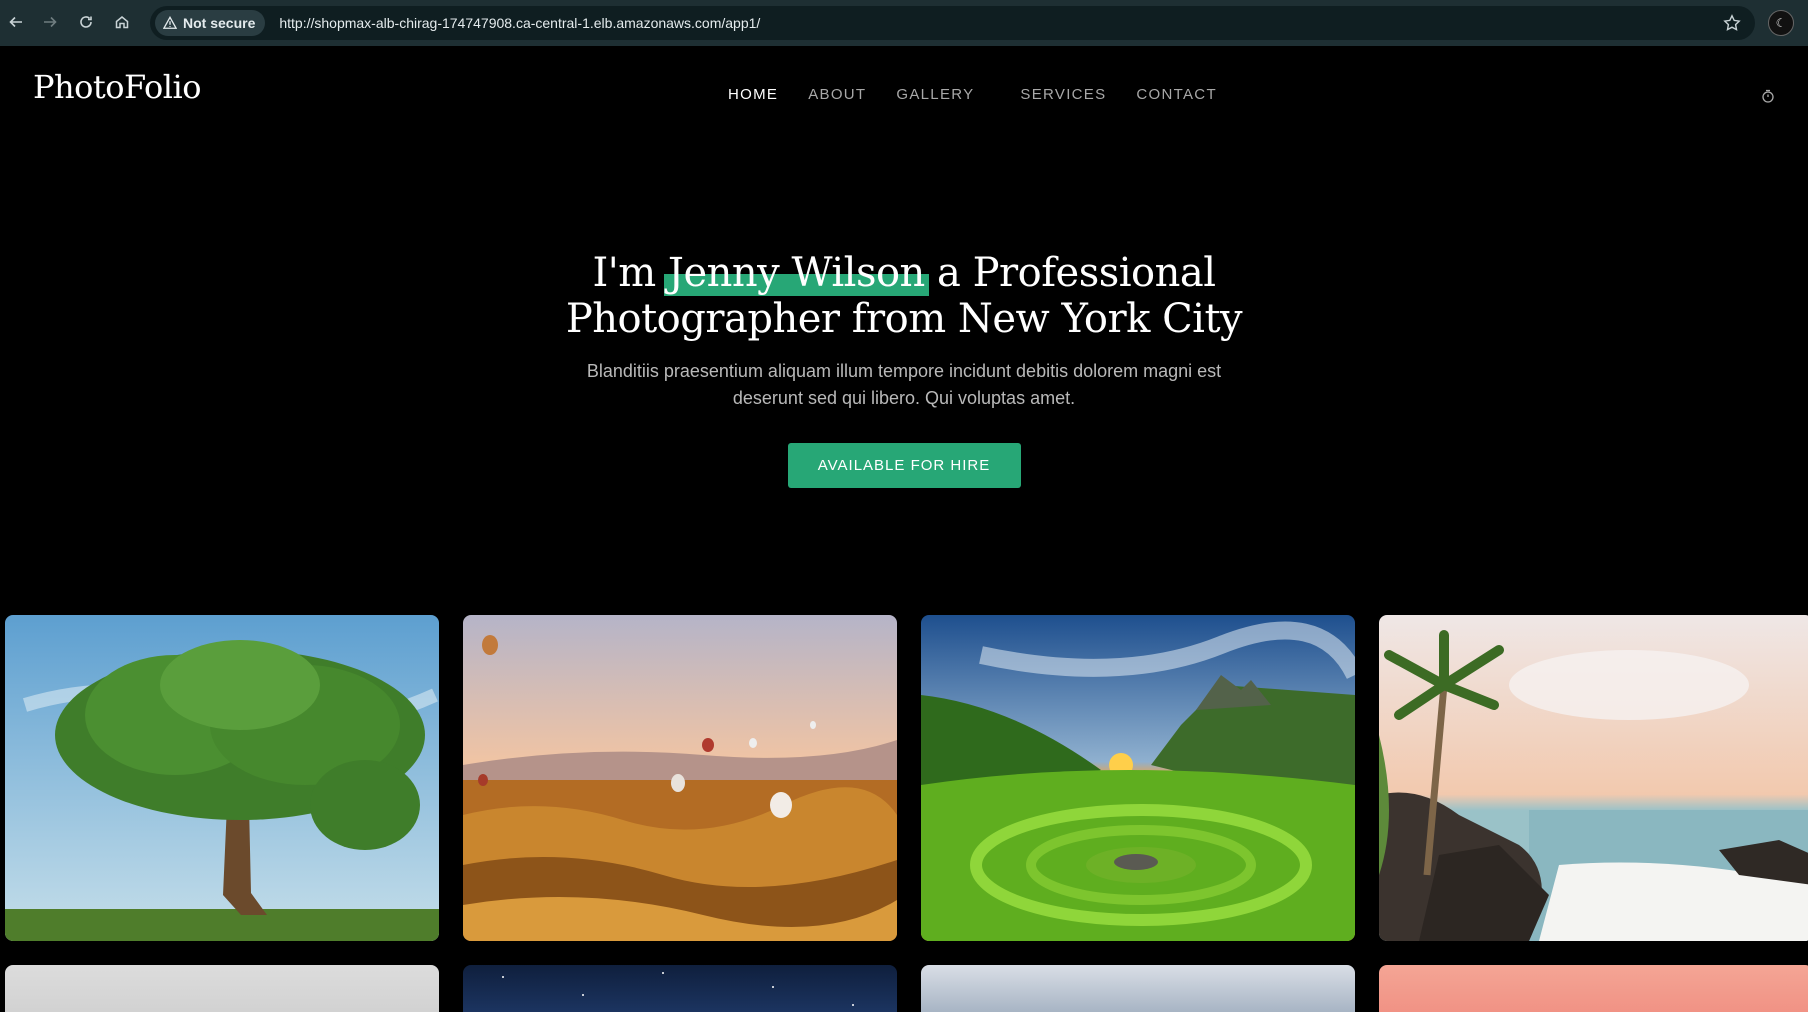 This screenshot has width=1808, height=1012. What do you see at coordinates (680, 988) in the screenshot?
I see `gallery-image-night-sky` at bounding box center [680, 988].